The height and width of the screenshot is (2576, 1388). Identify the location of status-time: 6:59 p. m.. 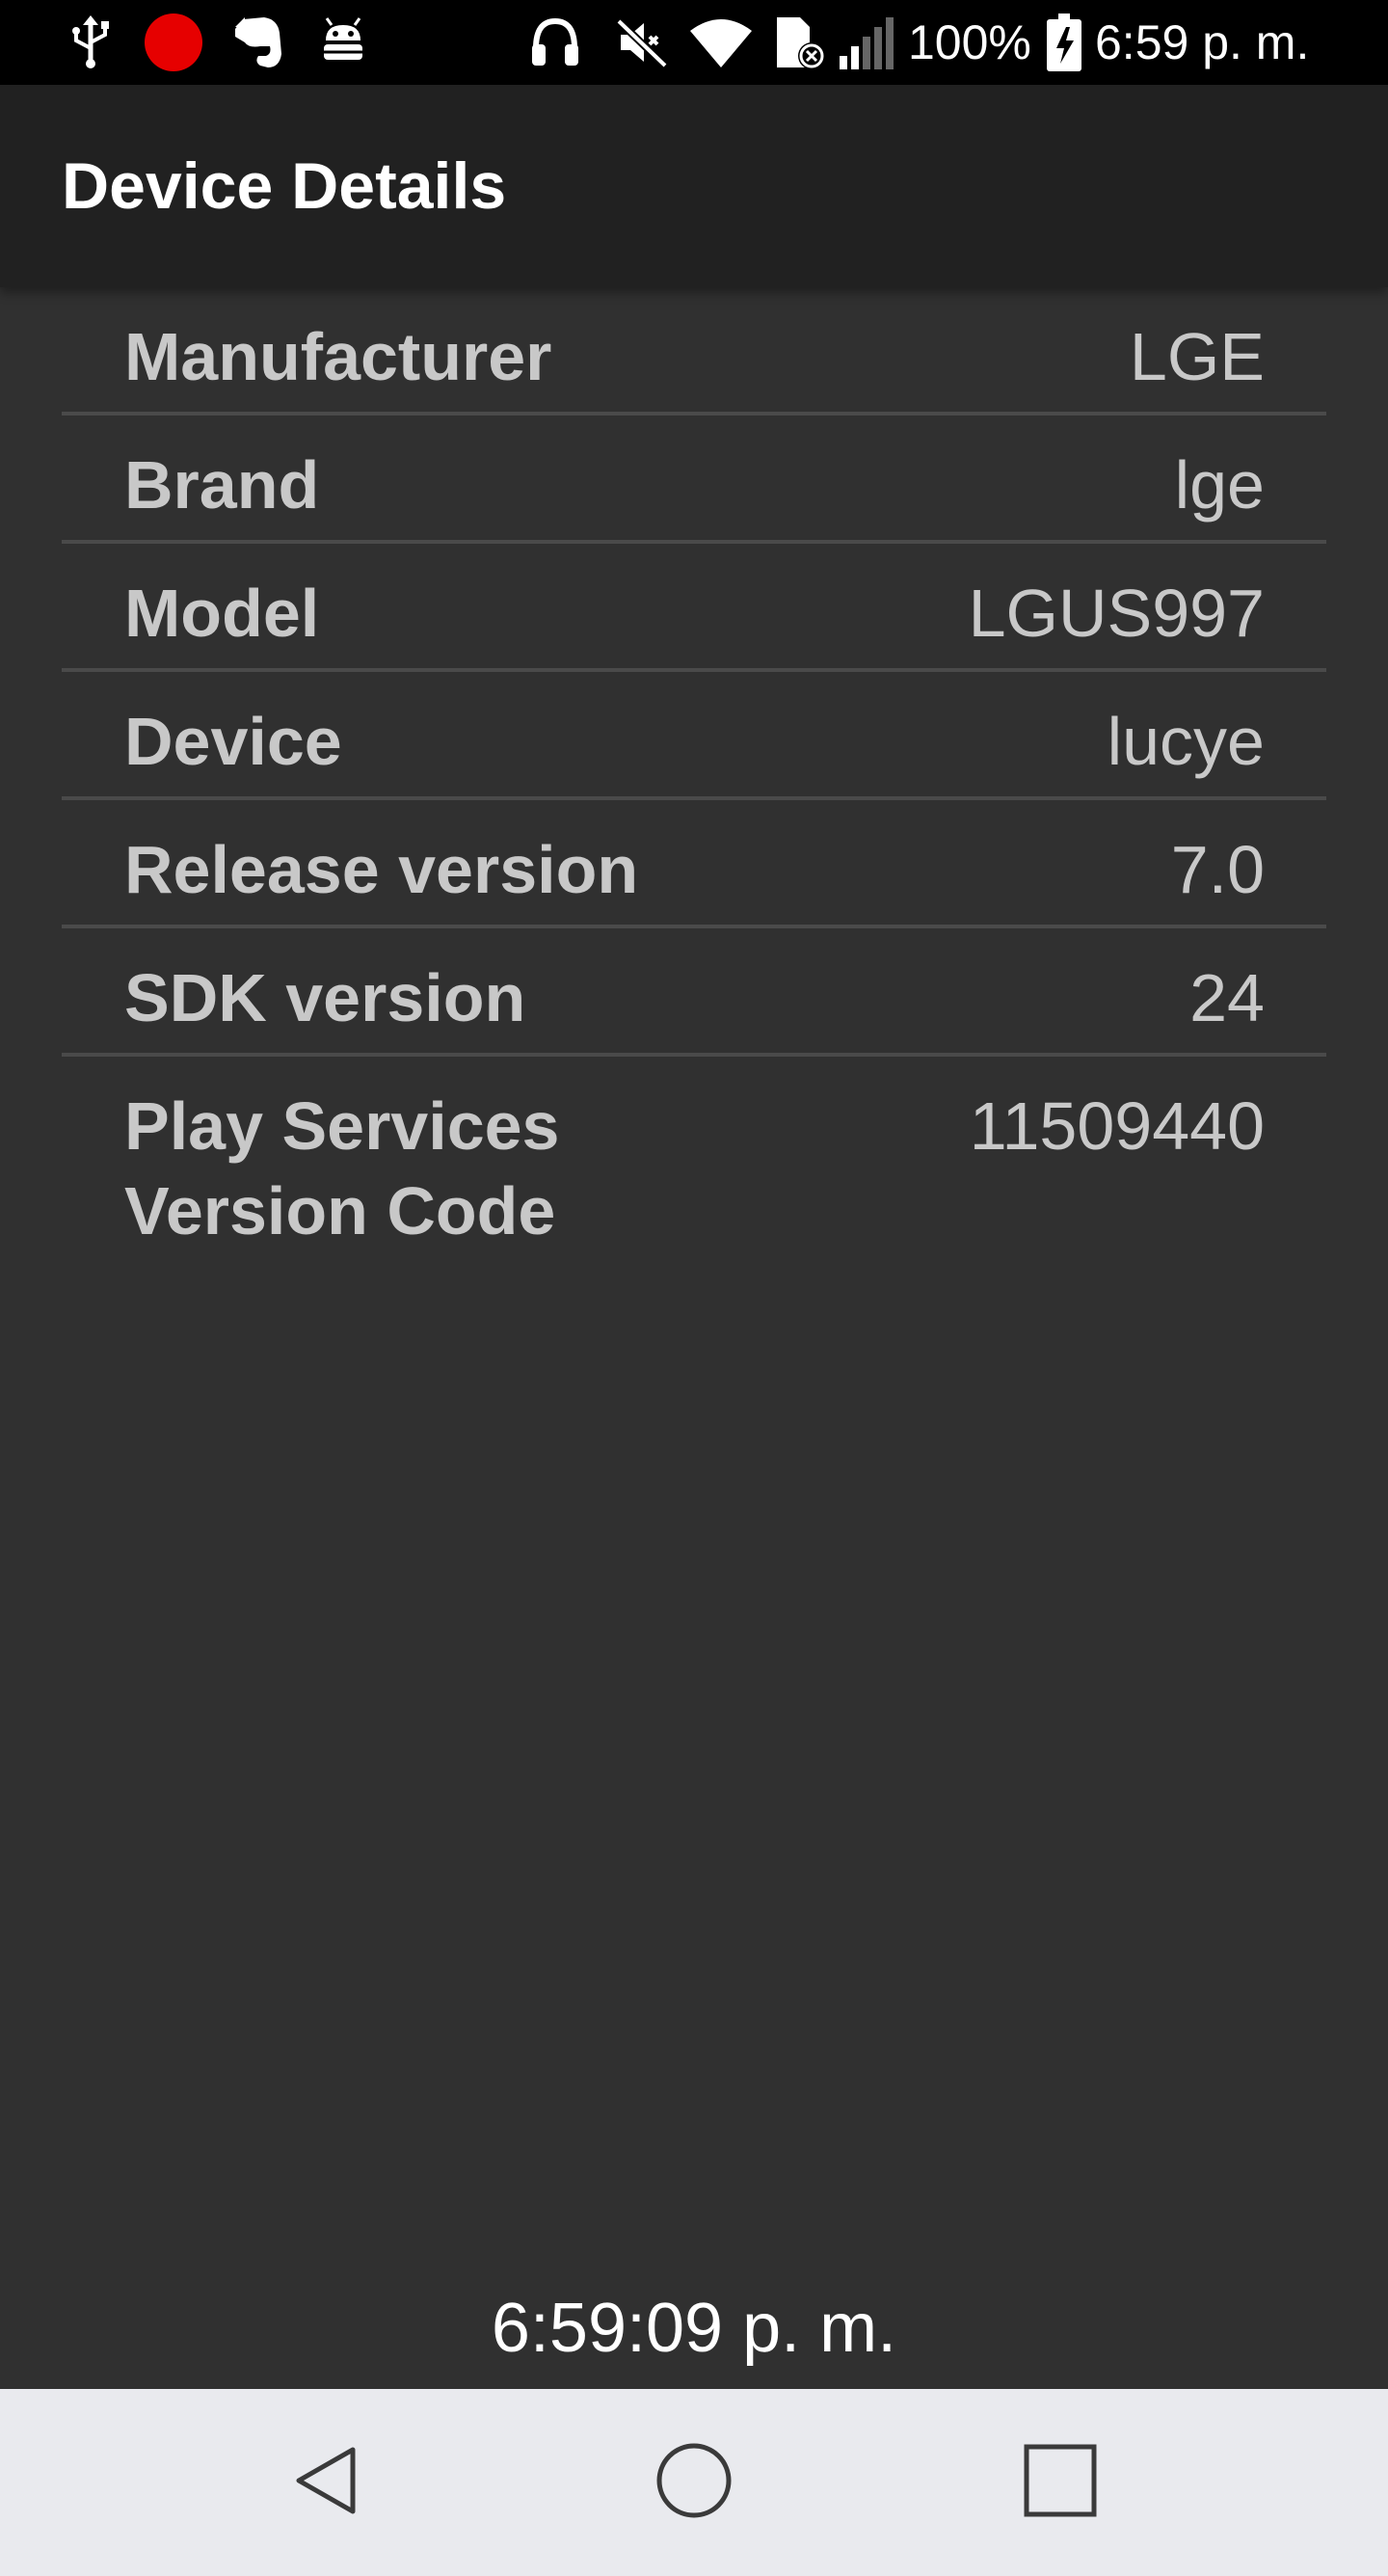
(1202, 42).